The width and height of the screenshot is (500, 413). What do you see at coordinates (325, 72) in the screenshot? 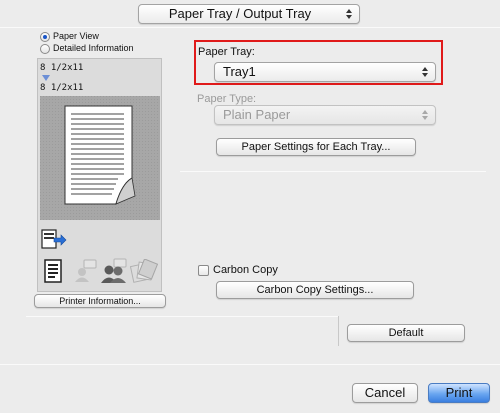
I see `paper-tray-popup: Tray1` at bounding box center [325, 72].